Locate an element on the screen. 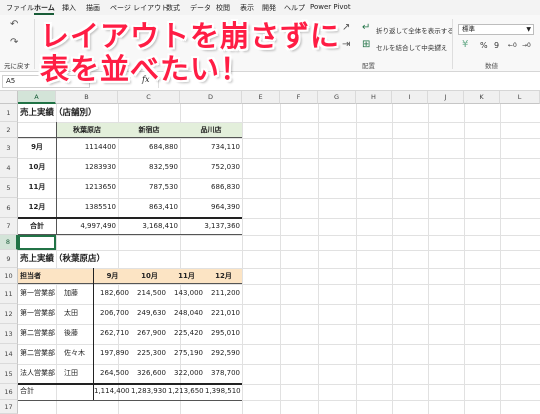 The height and width of the screenshot is (414, 540). row-header: 15 is located at coordinates (9, 374).